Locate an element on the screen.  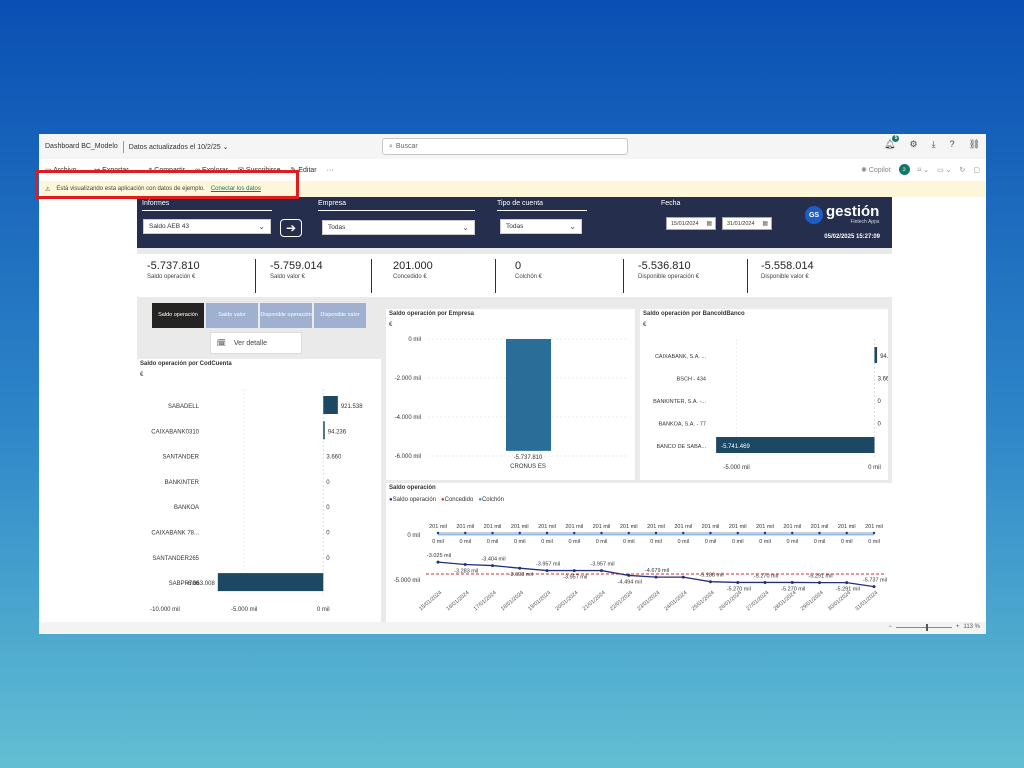
date-to-input: 31/01/2024 ▦ is located at coordinates (747, 223).